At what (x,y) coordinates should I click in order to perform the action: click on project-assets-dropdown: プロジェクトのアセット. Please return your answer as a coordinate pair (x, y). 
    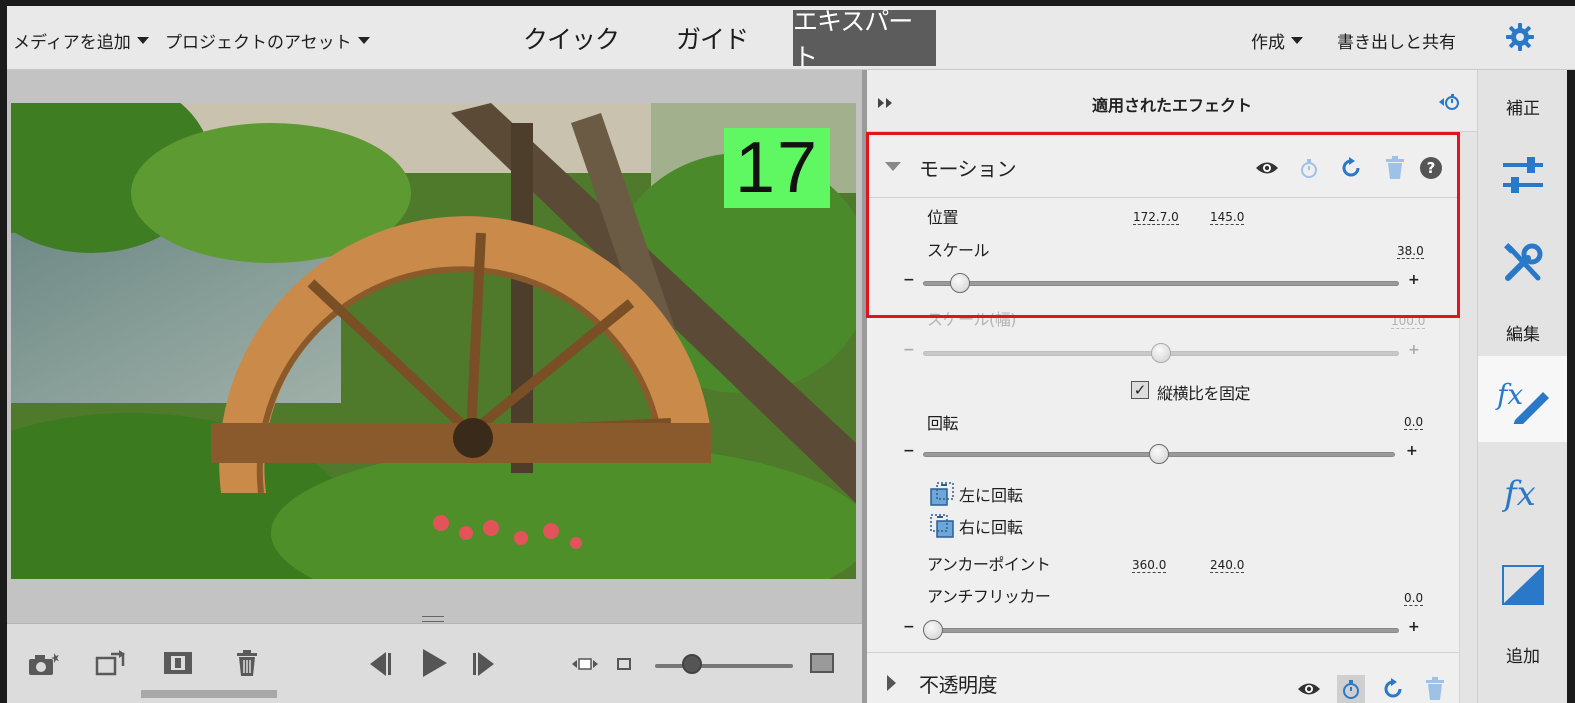
    Looking at the image, I should click on (267, 40).